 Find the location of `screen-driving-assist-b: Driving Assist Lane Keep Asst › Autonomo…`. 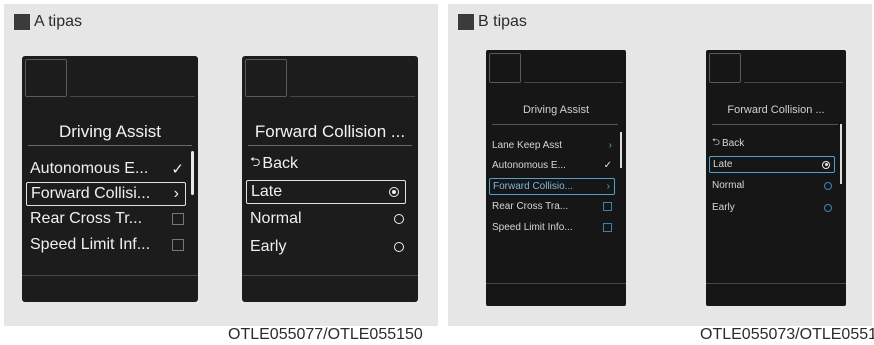

screen-driving-assist-b: Driving Assist Lane Keep Asst › Autonomo… is located at coordinates (556, 178).